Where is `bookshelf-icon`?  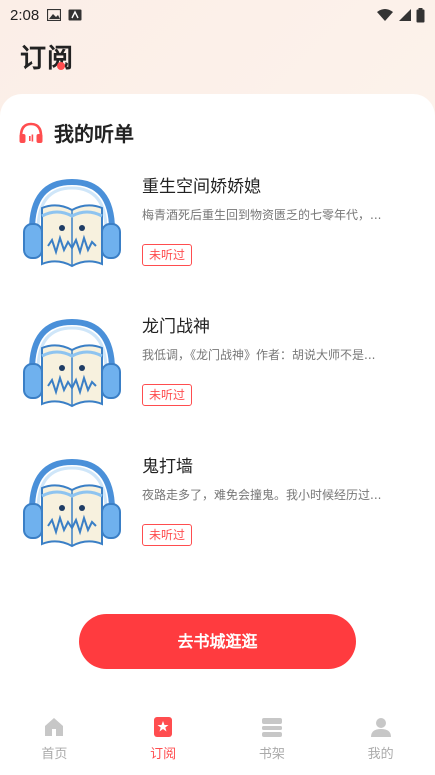
bookshelf-icon is located at coordinates (271, 727).